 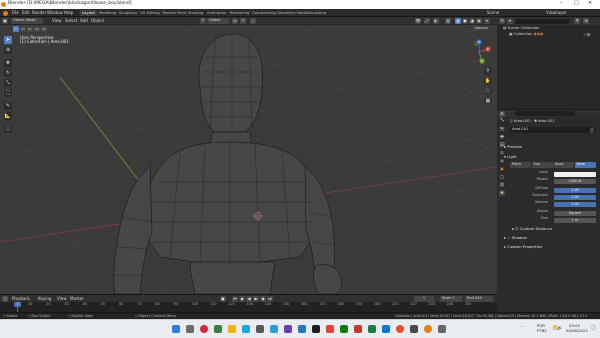 What do you see at coordinates (8, 129) in the screenshot?
I see `add-cube-tool-icon: ▢` at bounding box center [8, 129].